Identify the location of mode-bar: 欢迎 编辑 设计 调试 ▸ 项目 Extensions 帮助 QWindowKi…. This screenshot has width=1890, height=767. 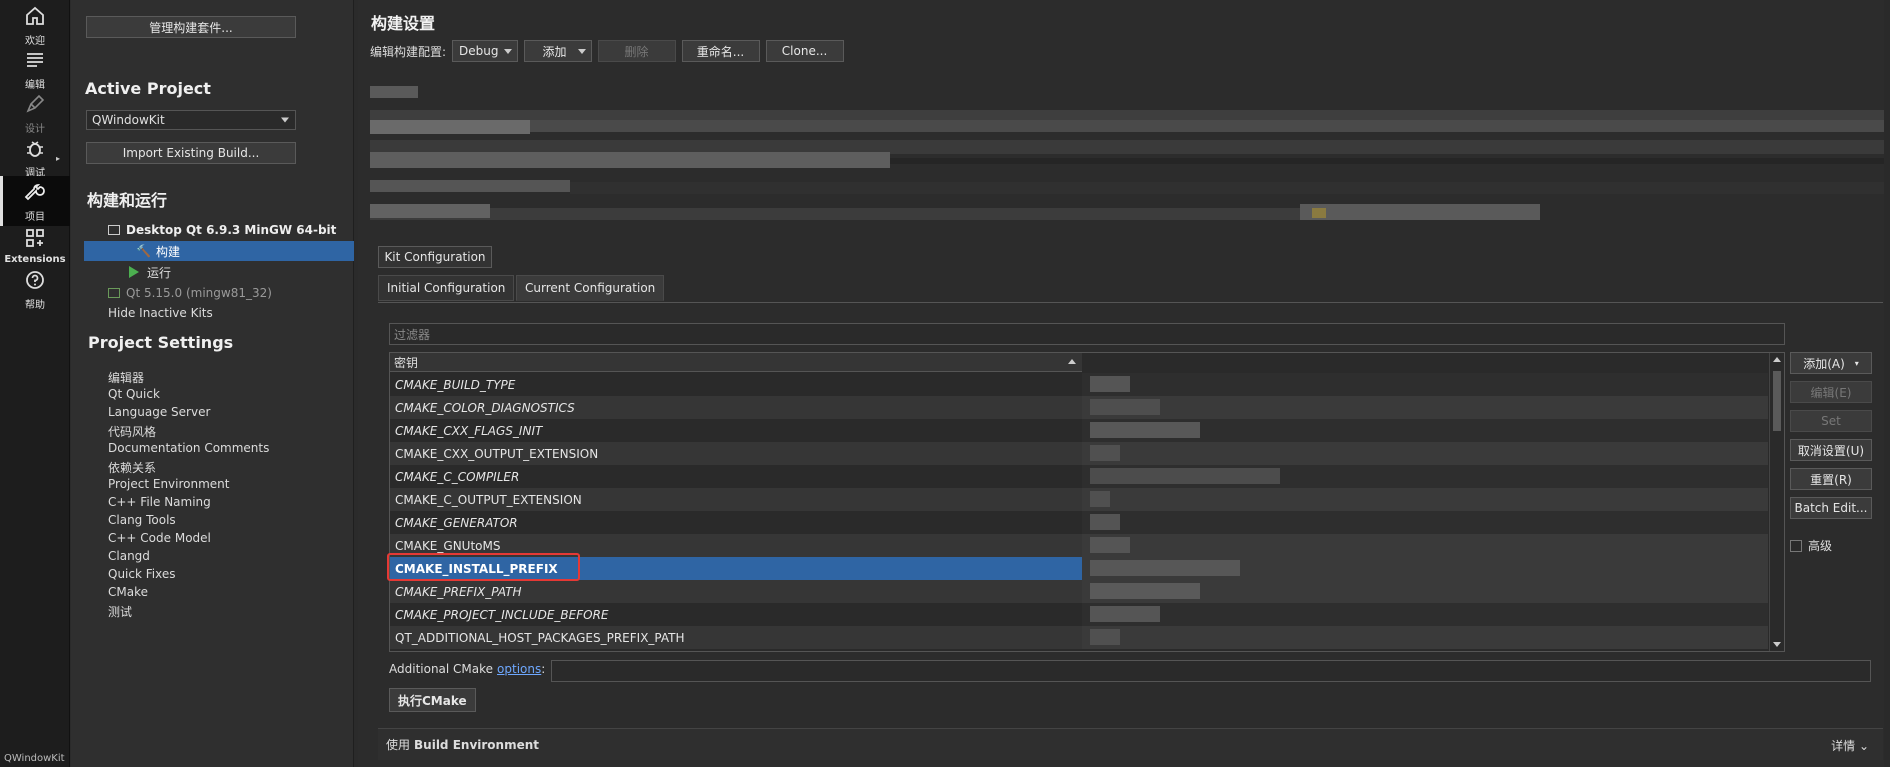
(35, 383).